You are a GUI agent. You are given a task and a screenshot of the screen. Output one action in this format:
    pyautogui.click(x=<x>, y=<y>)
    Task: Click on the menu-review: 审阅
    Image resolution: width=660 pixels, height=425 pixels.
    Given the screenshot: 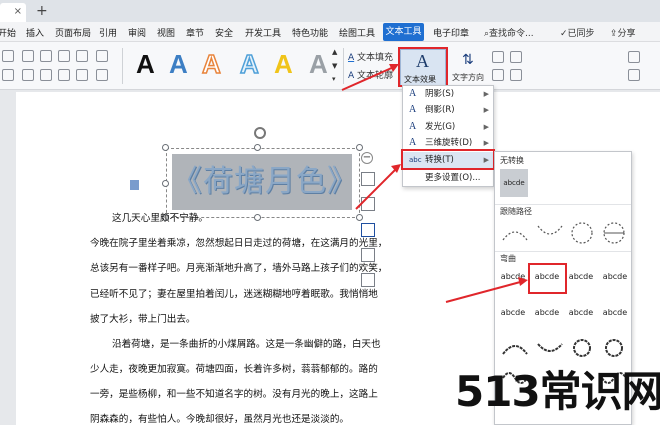 What is the action you would take?
    pyautogui.click(x=137, y=32)
    